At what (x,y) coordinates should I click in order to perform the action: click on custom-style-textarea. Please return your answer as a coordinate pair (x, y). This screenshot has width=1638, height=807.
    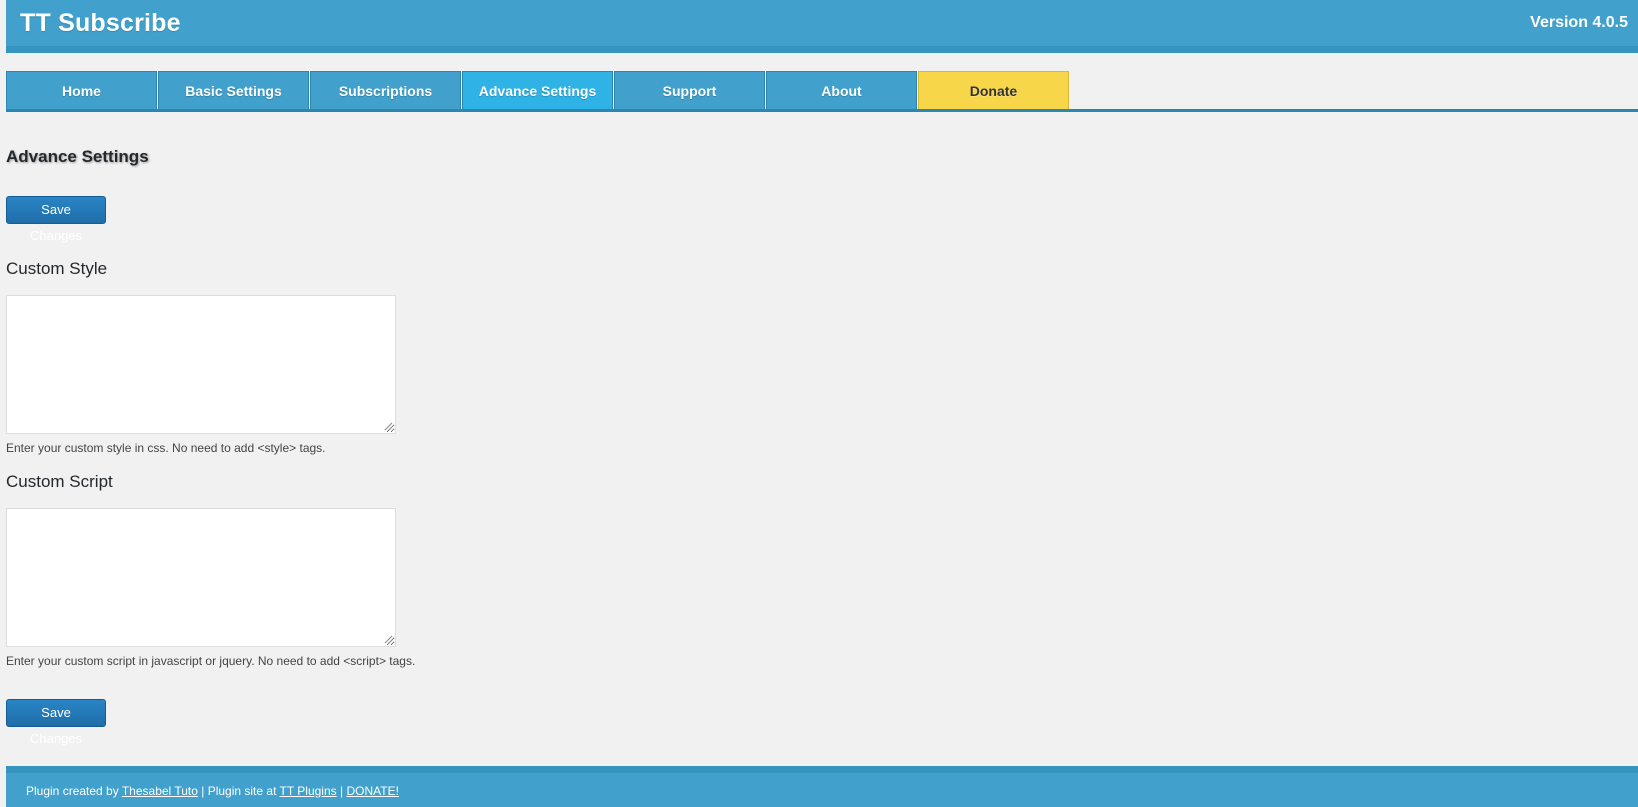
    Looking at the image, I should click on (201, 364).